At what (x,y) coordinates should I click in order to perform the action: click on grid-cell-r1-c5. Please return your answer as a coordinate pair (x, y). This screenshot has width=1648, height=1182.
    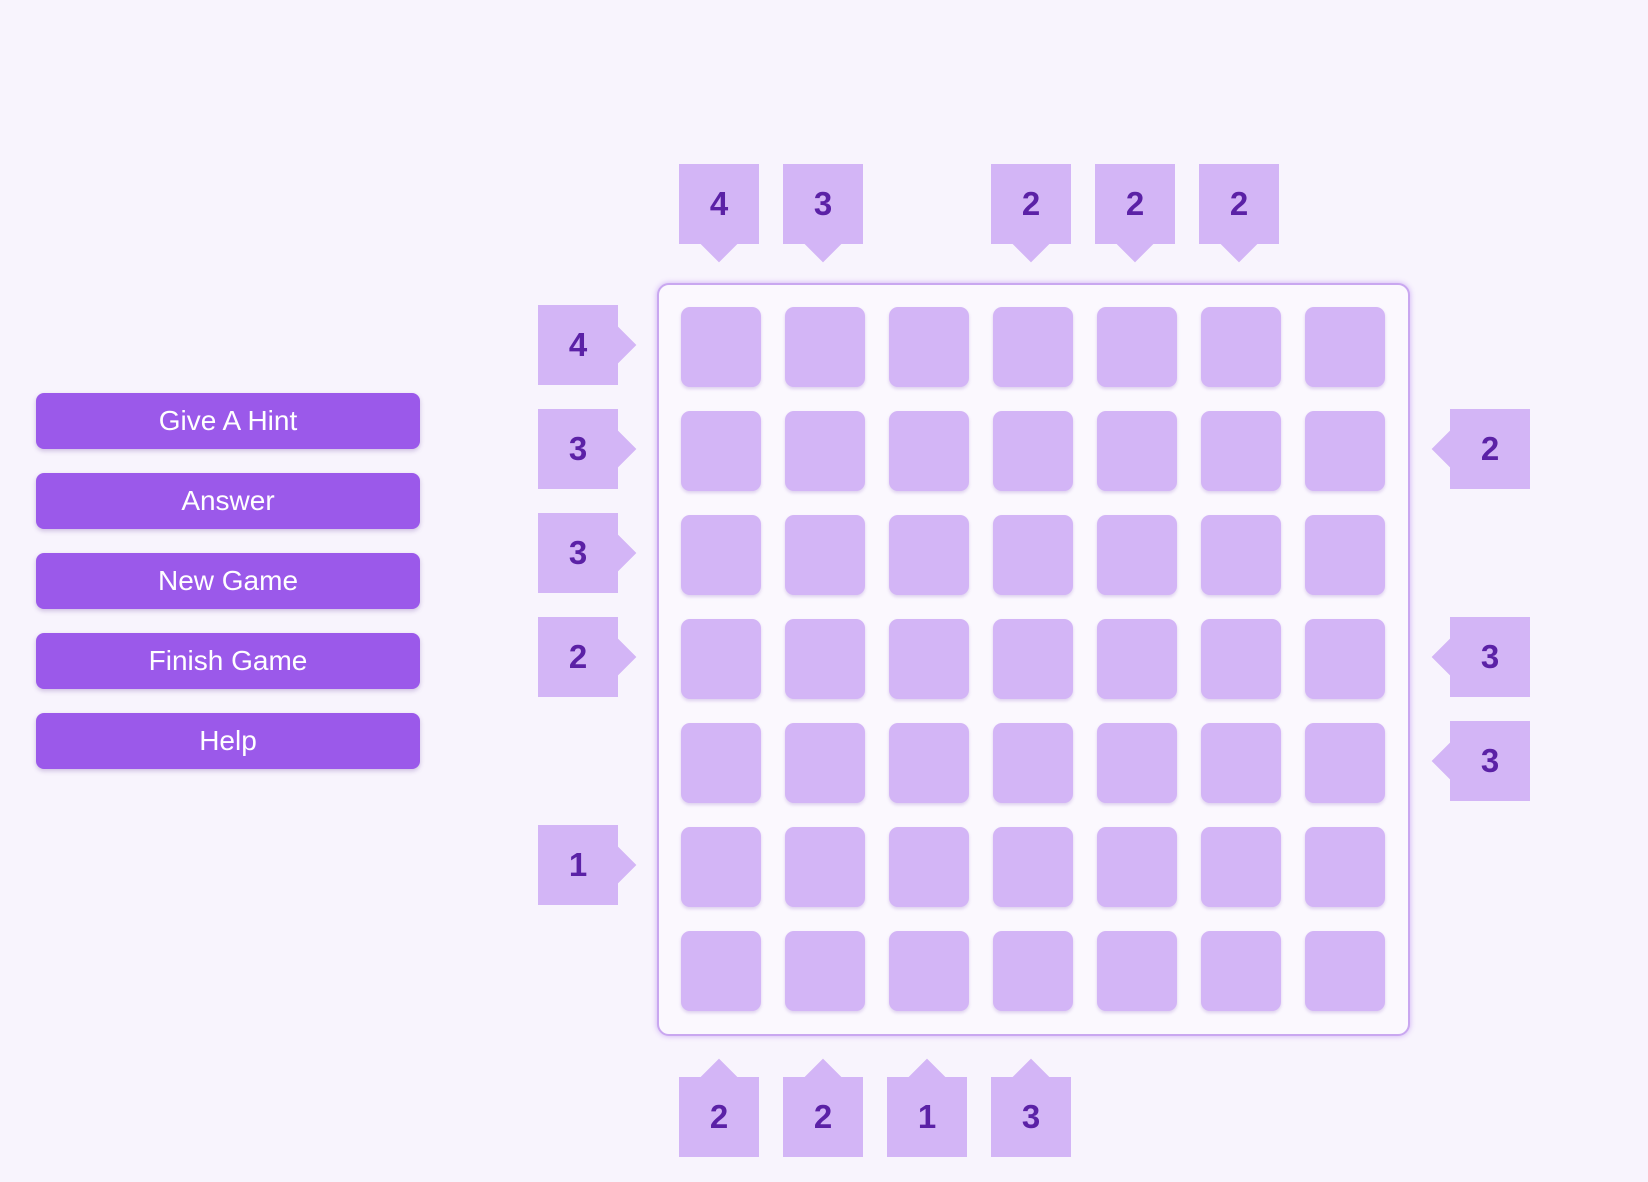
    Looking at the image, I should click on (1137, 347).